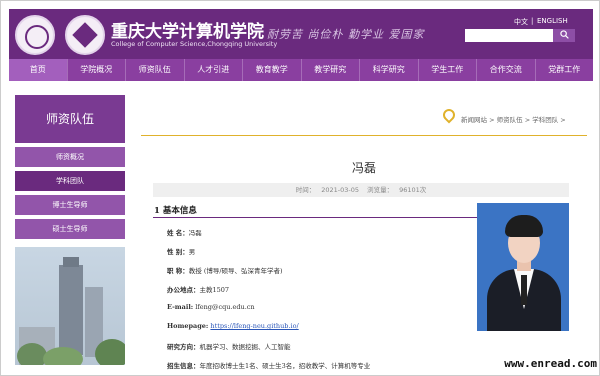  I want to click on info-recruitment-value: 年度招收博士生1名、硕士生3名，招收教学、计算机等专业, so click(285, 366).